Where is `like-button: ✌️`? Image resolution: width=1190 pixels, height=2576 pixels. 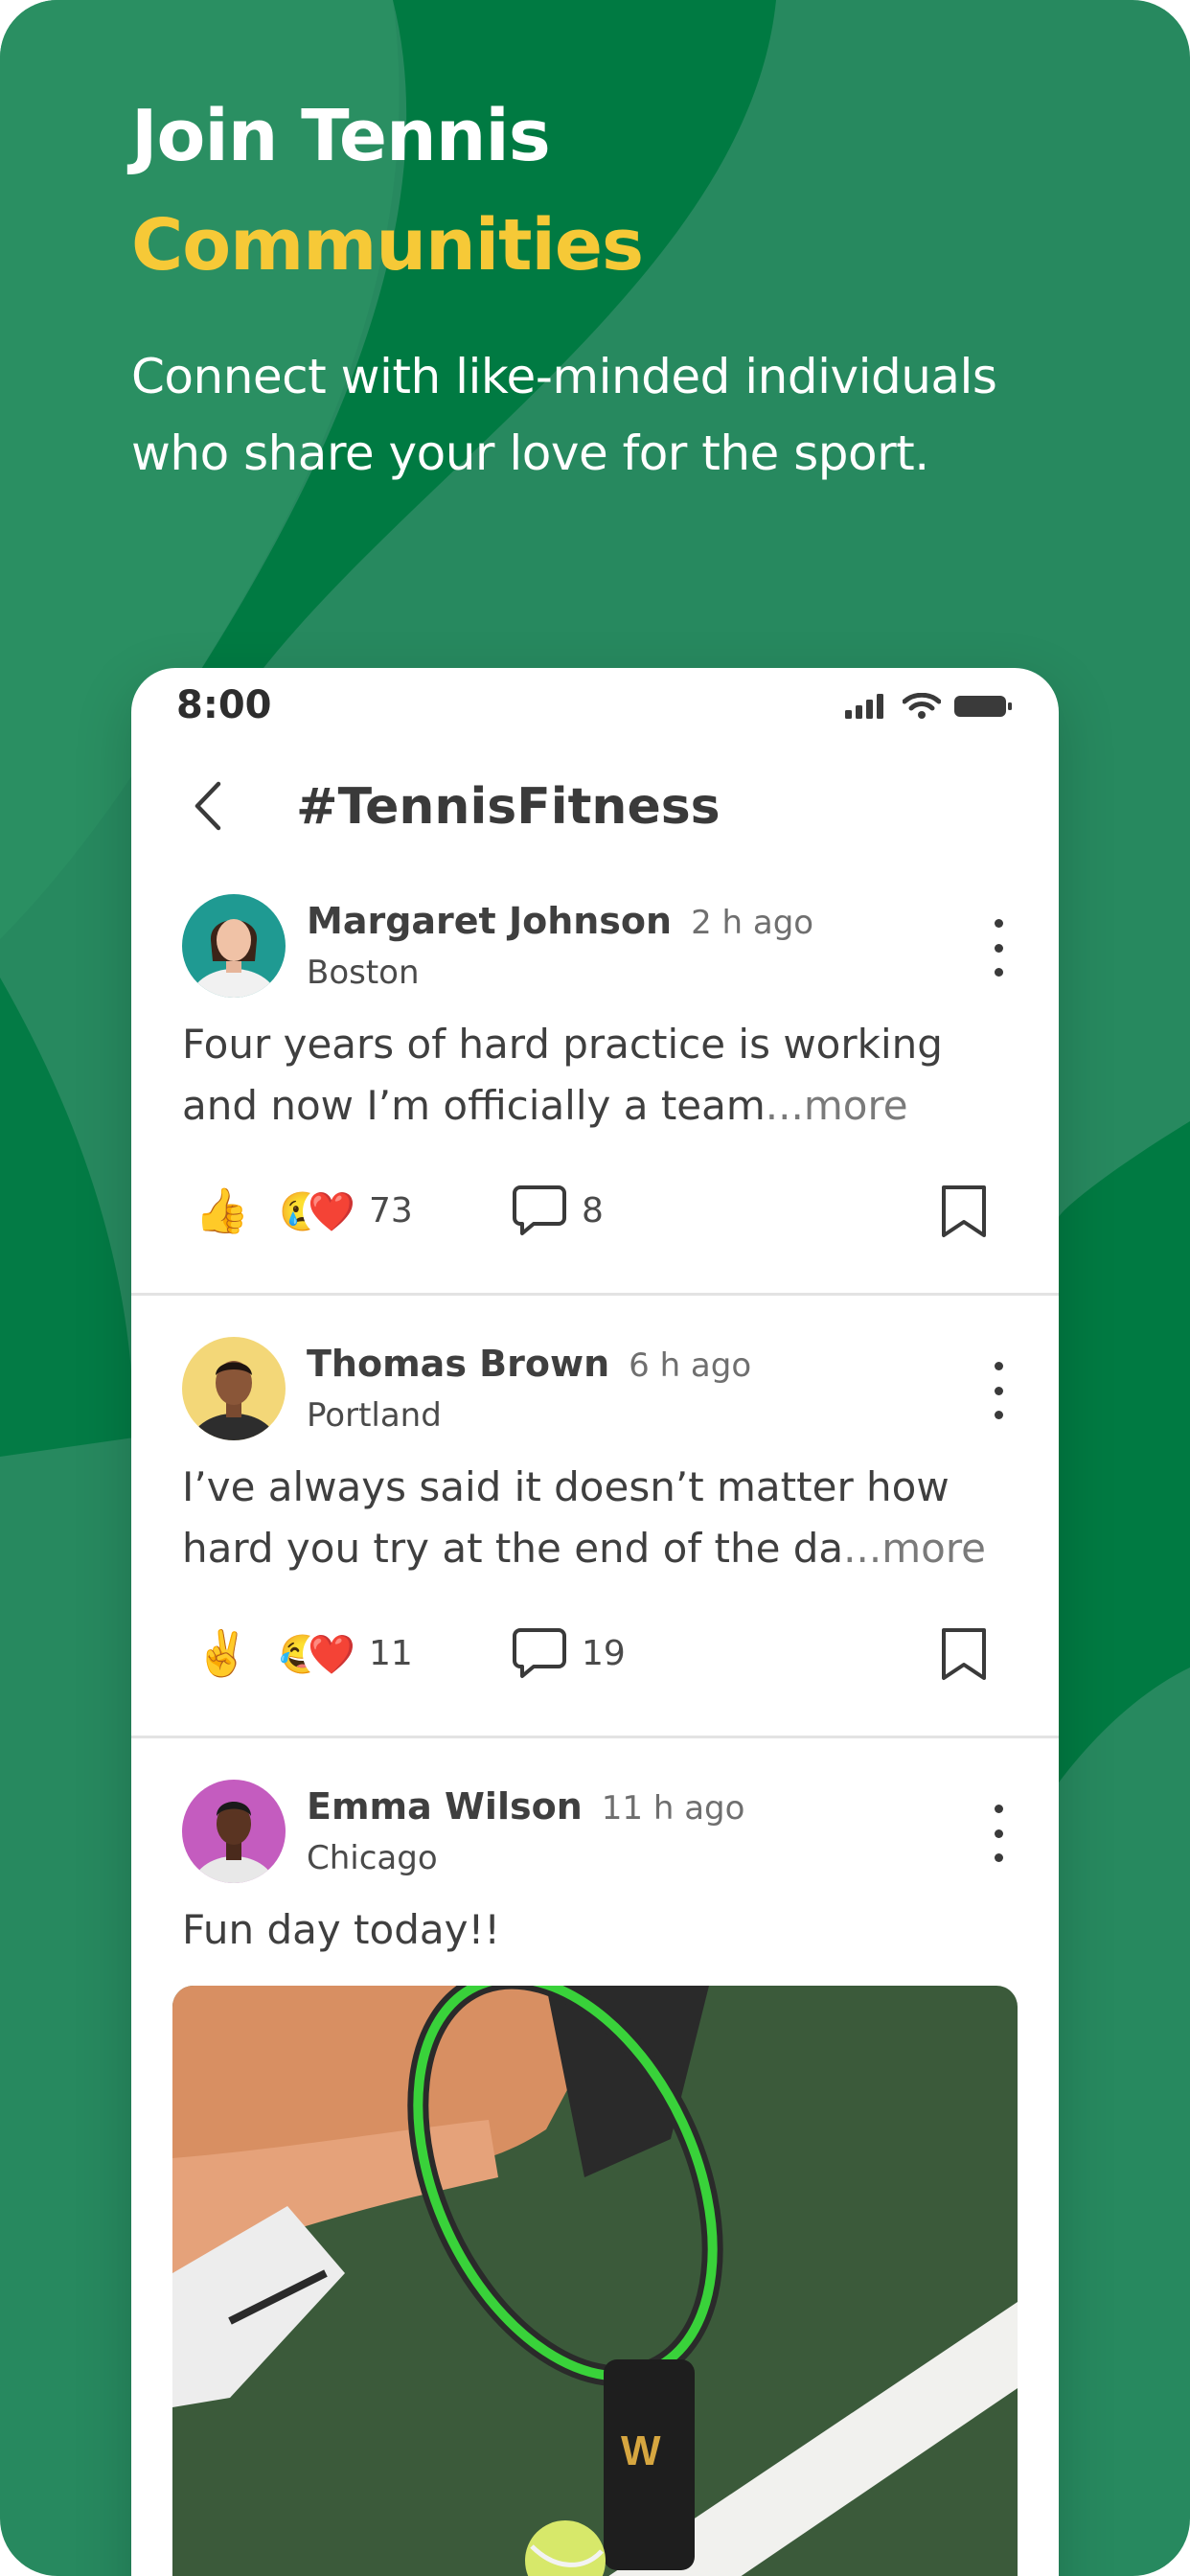
like-button: ✌️ is located at coordinates (222, 1653).